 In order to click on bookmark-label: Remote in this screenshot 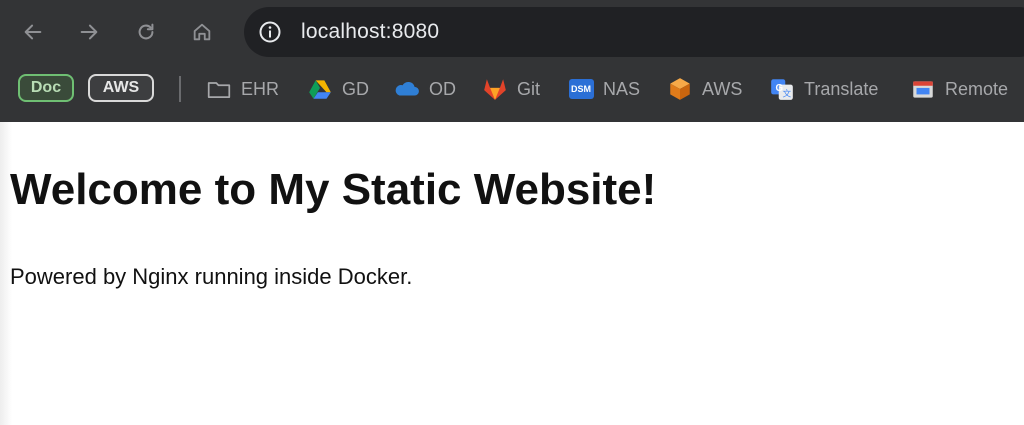, I will do `click(977, 88)`.